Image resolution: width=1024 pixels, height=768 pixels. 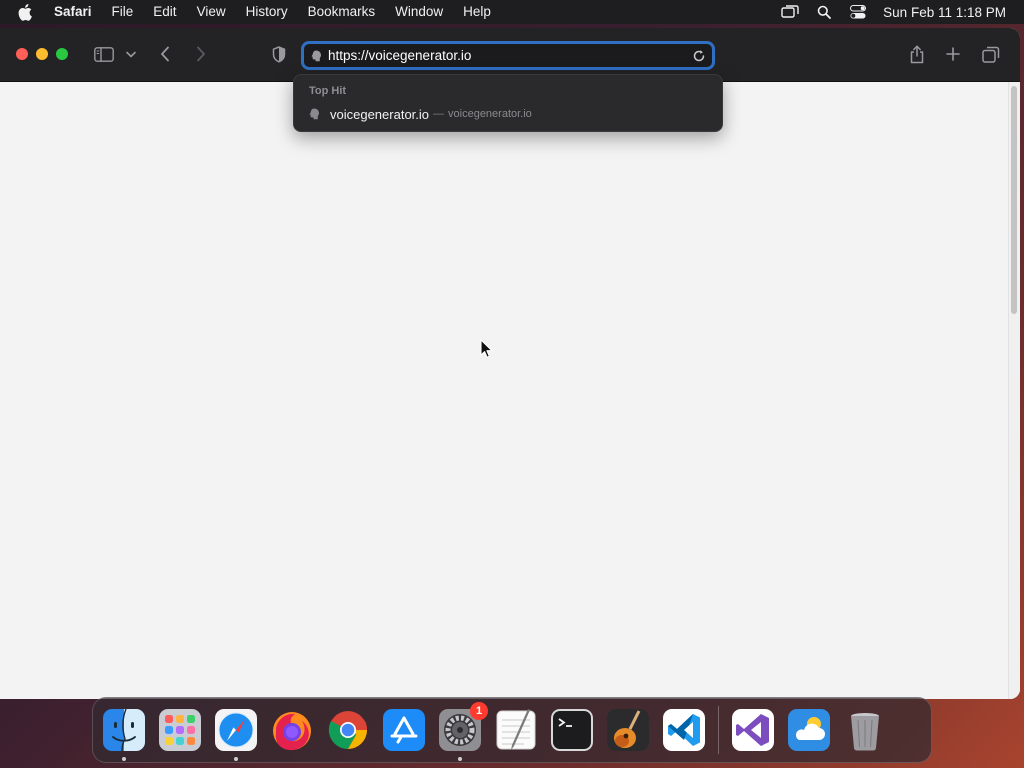 What do you see at coordinates (267, 12) in the screenshot?
I see `menu-history: History` at bounding box center [267, 12].